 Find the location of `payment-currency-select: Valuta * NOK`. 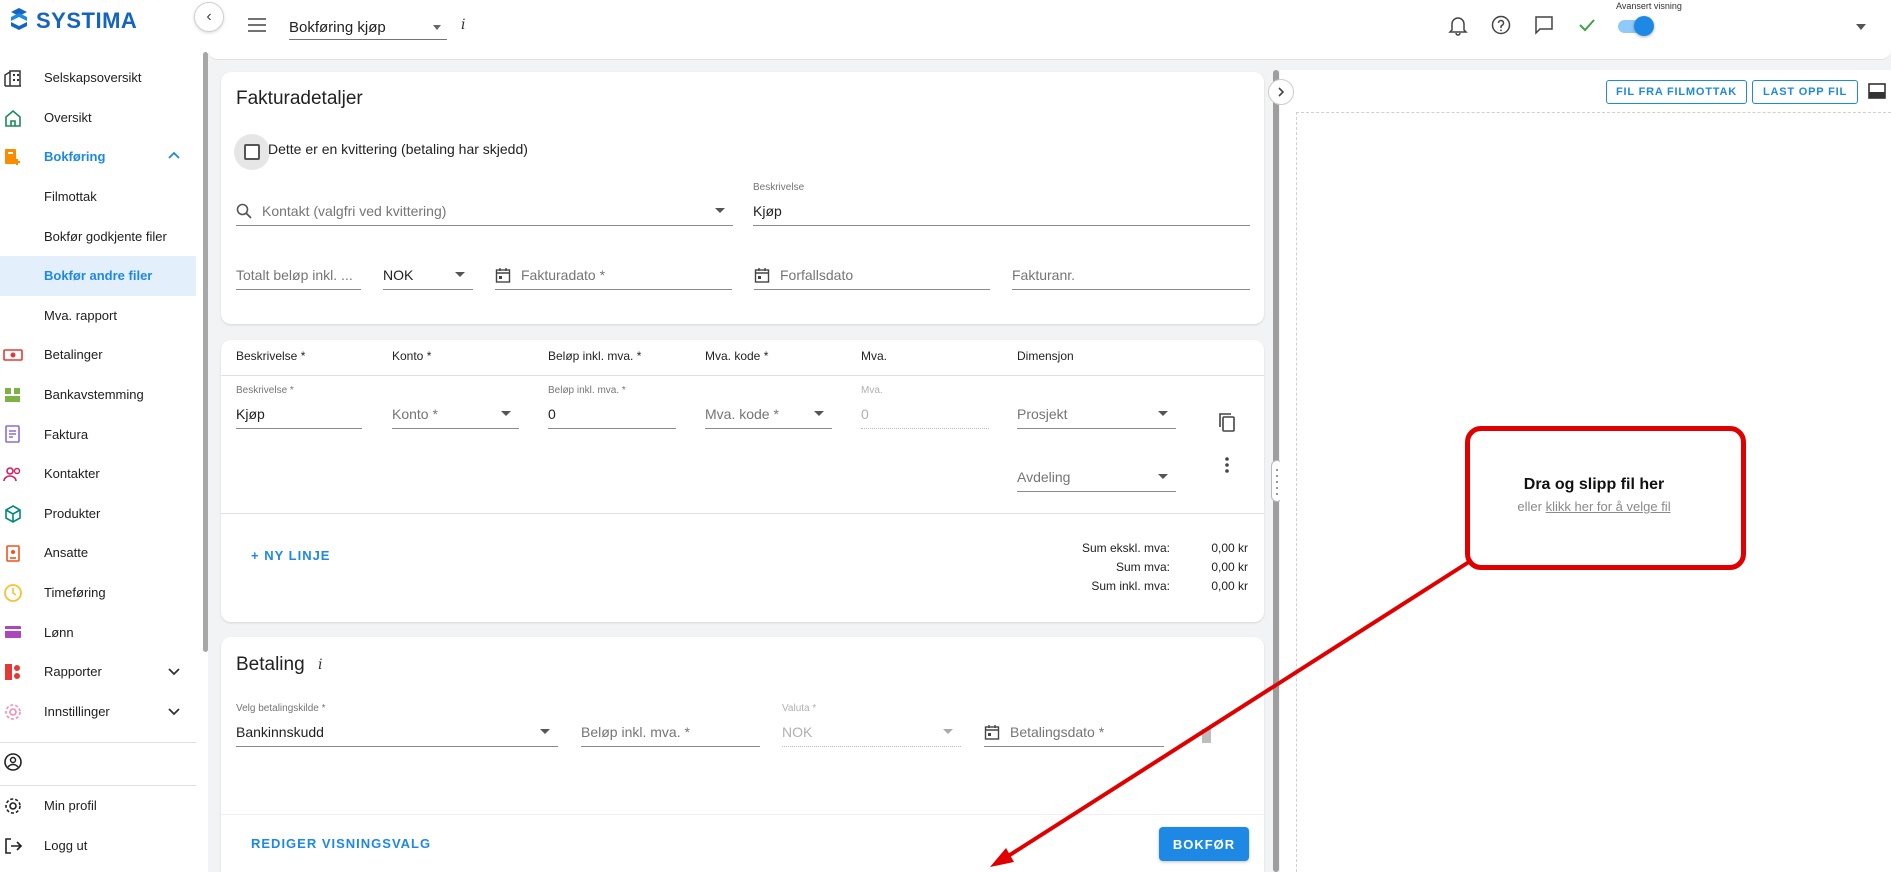

payment-currency-select: Valuta * NOK is located at coordinates (871, 725).